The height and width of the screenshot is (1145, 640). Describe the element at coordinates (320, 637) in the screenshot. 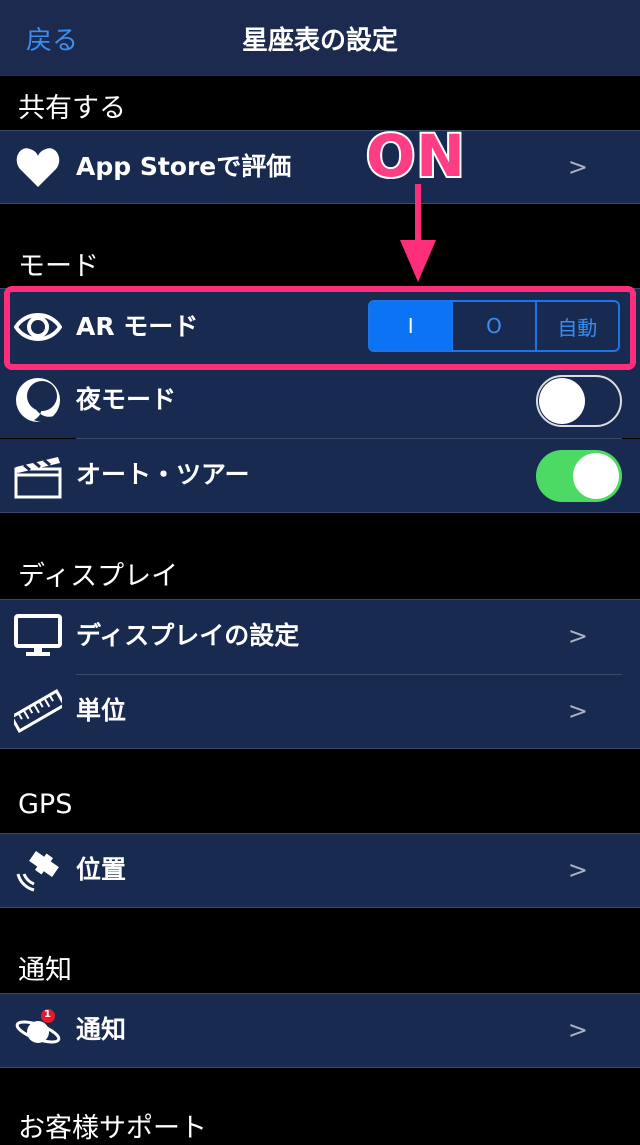

I see `row-display-settings: ディスプレイの設定 >` at that location.